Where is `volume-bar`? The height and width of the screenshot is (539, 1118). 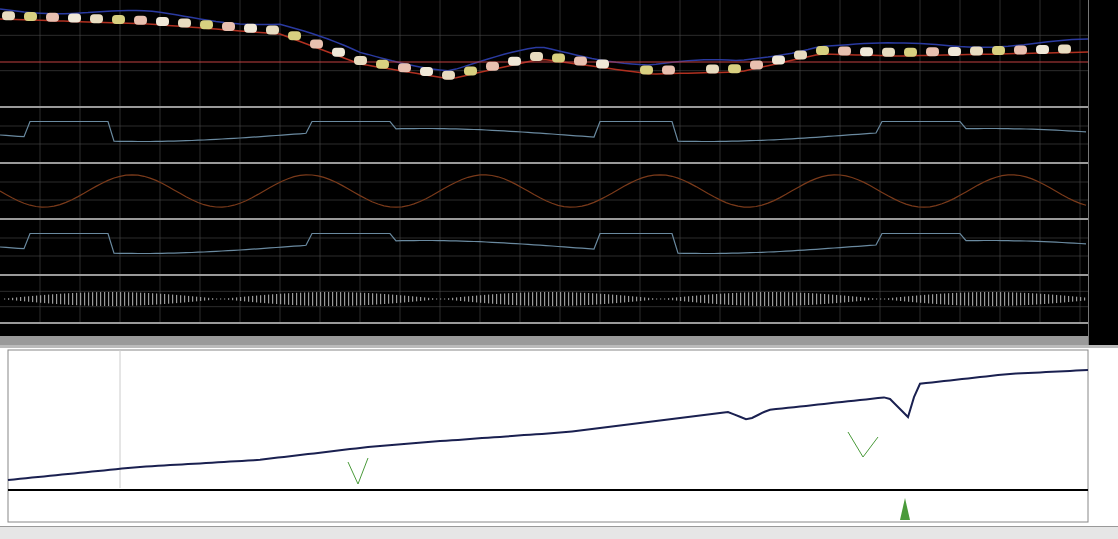 volume-bar is located at coordinates (905, 509).